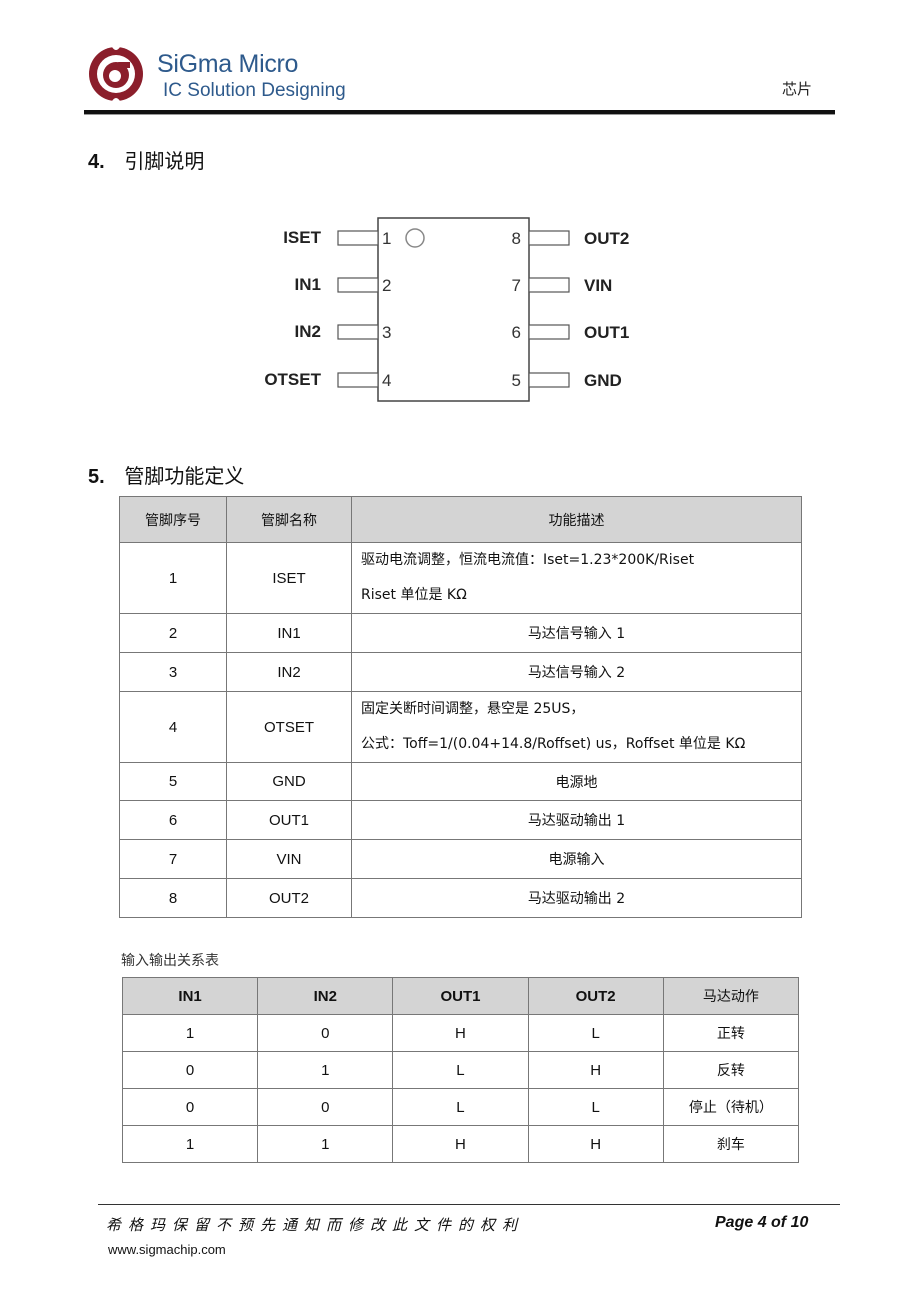 This screenshot has height=1302, width=920. I want to click on footer-divider, so click(469, 1204).